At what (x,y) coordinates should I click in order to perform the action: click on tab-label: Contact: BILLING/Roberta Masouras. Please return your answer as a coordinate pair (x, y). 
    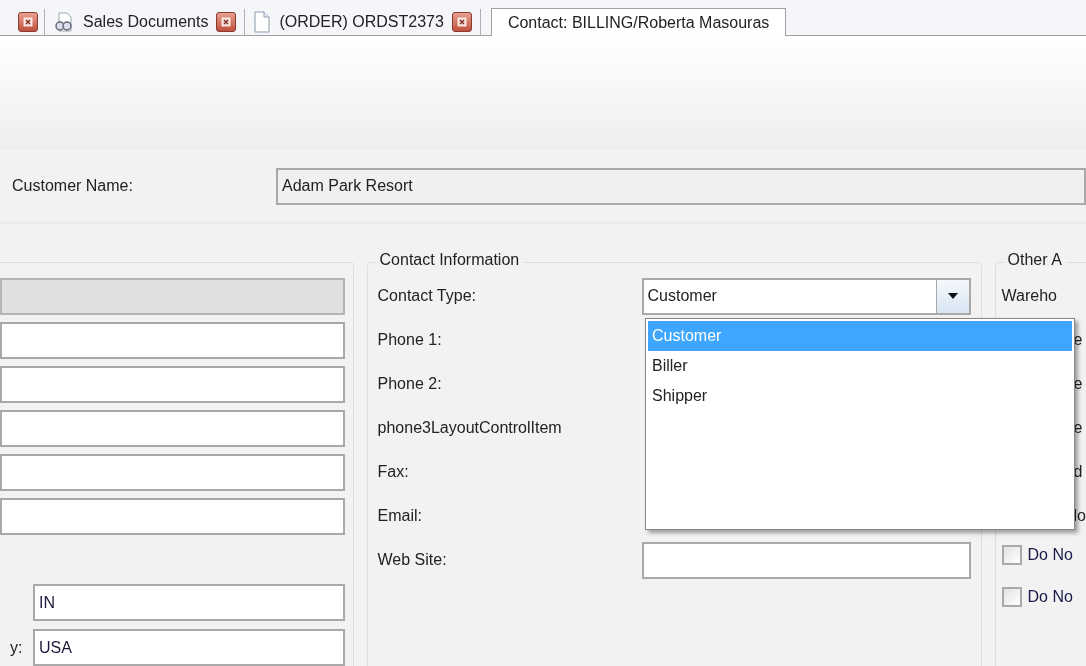
    Looking at the image, I should click on (638, 22).